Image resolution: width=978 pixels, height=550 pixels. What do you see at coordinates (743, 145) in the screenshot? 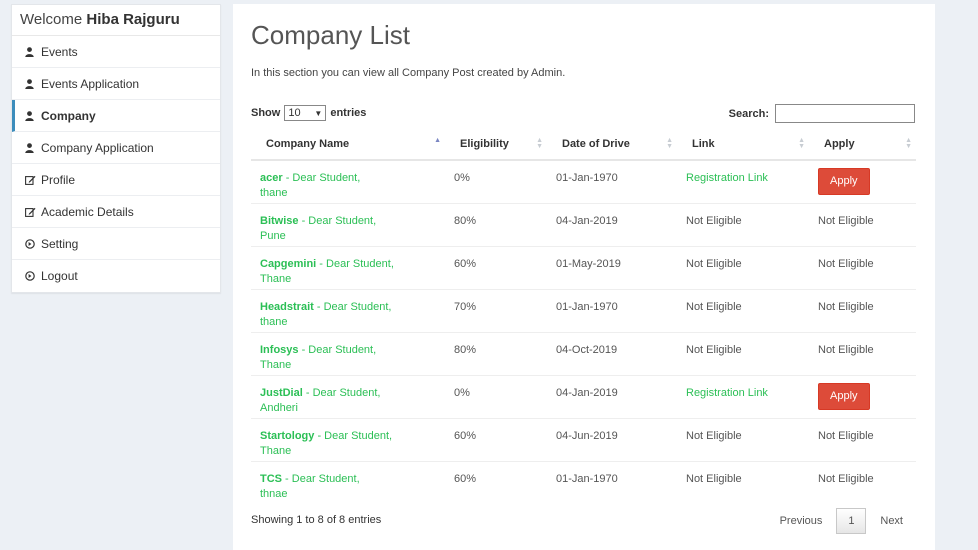
I see `col-link: Link ▲ ▼` at bounding box center [743, 145].